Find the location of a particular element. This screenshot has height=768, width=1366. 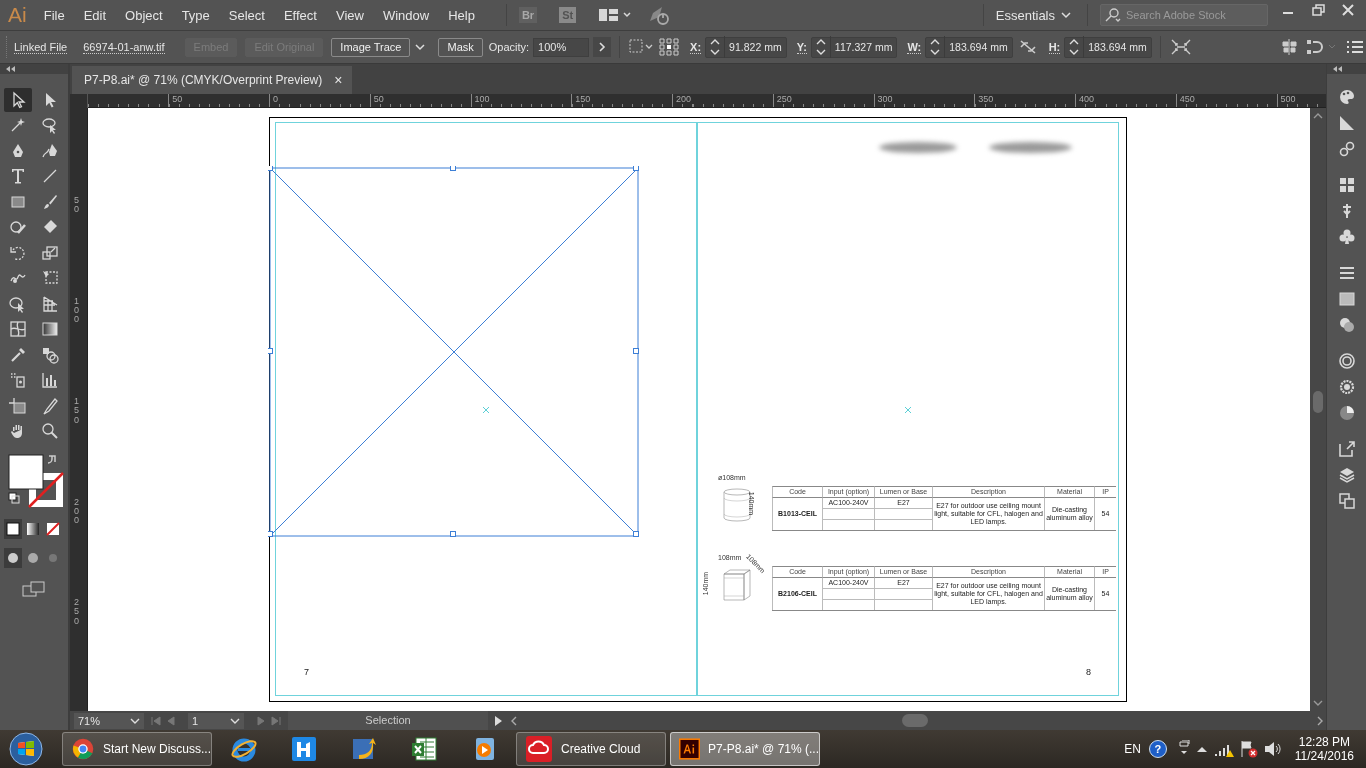

coordinate-label: X: is located at coordinates (696, 47).